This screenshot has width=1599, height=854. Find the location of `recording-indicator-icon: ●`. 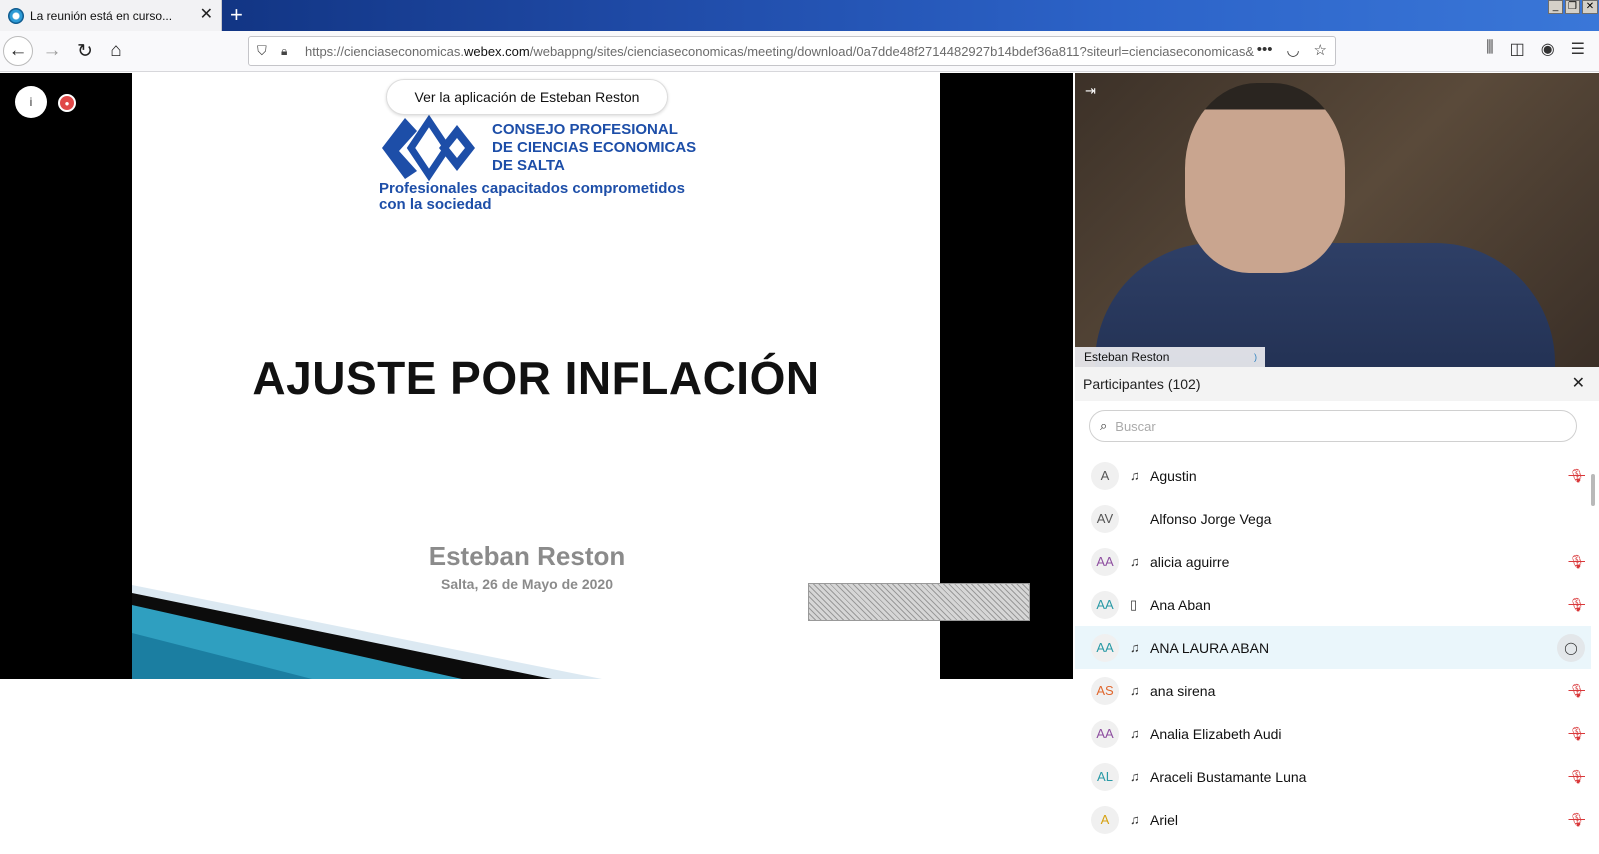

recording-indicator-icon: ● is located at coordinates (67, 103).